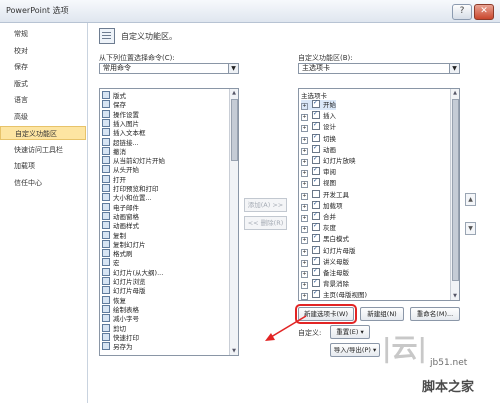  I want to click on annotation-arrow-head, so click(270, 337).